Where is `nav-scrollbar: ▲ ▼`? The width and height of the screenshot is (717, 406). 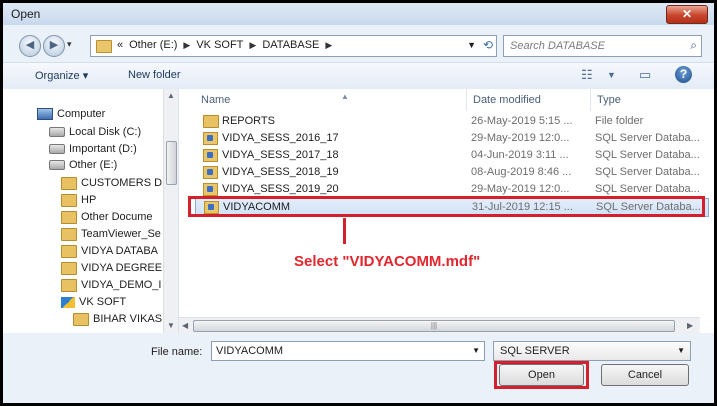 nav-scrollbar: ▲ ▼ is located at coordinates (170, 211).